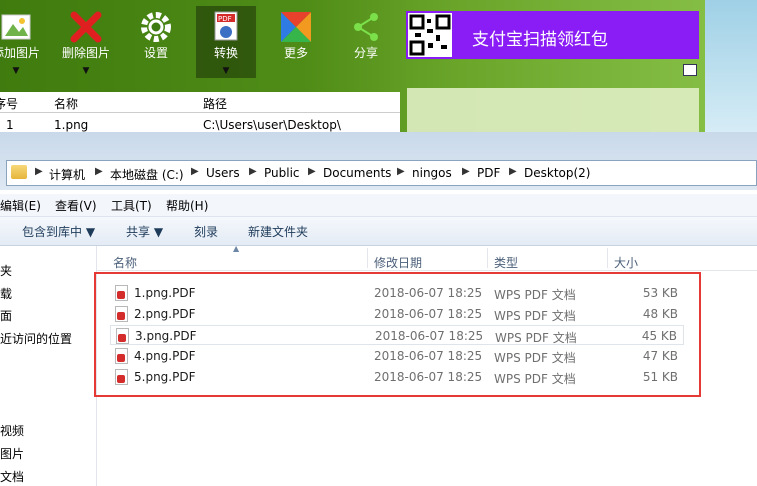  I want to click on menu-edit: 编辑(E), so click(20, 205).